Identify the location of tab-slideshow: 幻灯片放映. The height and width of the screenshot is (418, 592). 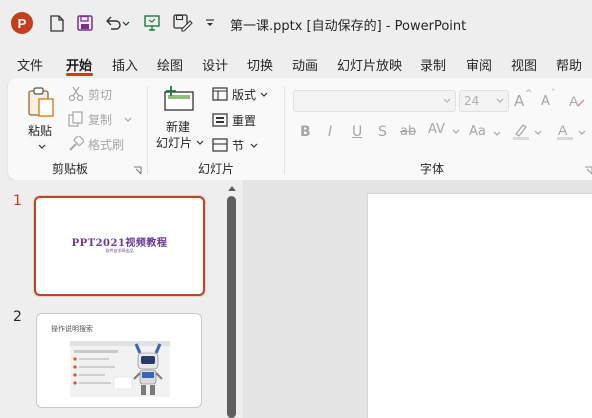
(369, 64).